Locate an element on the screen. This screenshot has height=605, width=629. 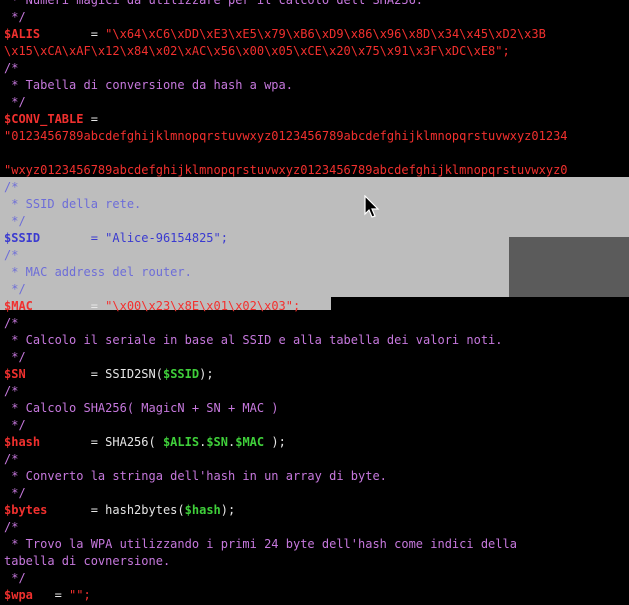
code-line: $bytes = hash2bytes($hash); is located at coordinates (119, 510).